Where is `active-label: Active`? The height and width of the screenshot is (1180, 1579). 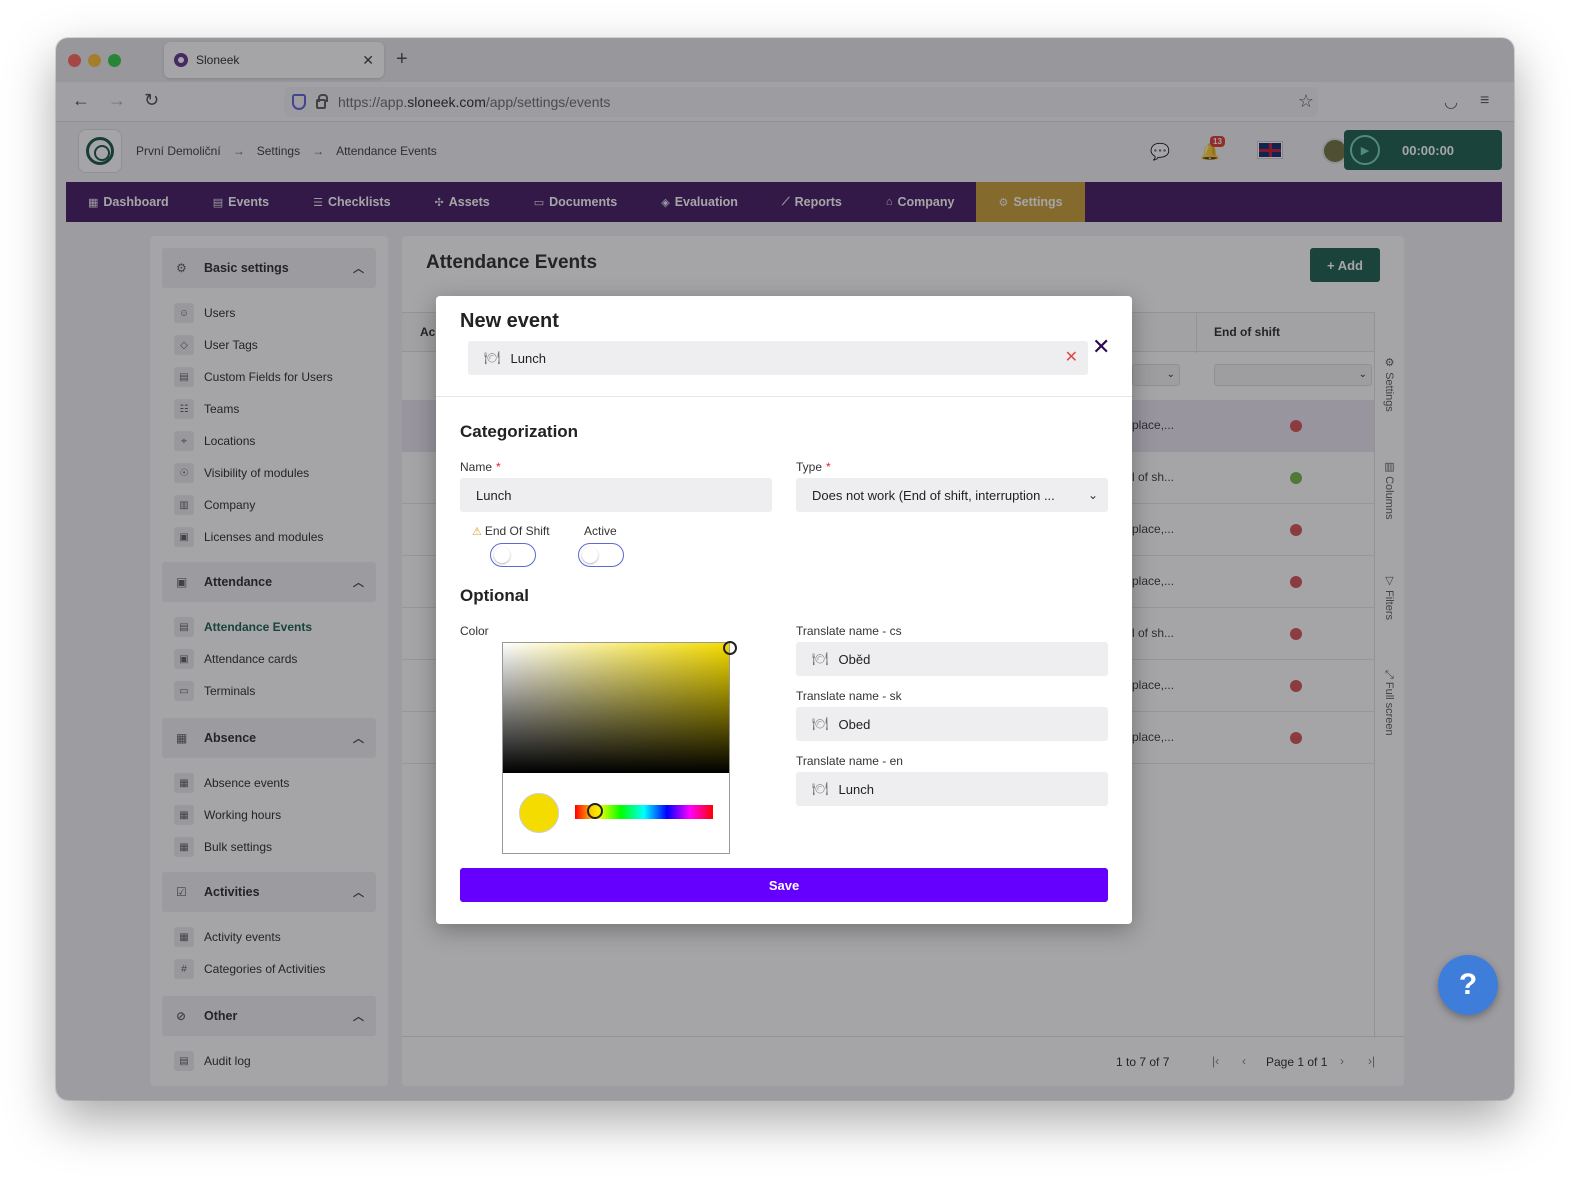
active-label: Active is located at coordinates (600, 531).